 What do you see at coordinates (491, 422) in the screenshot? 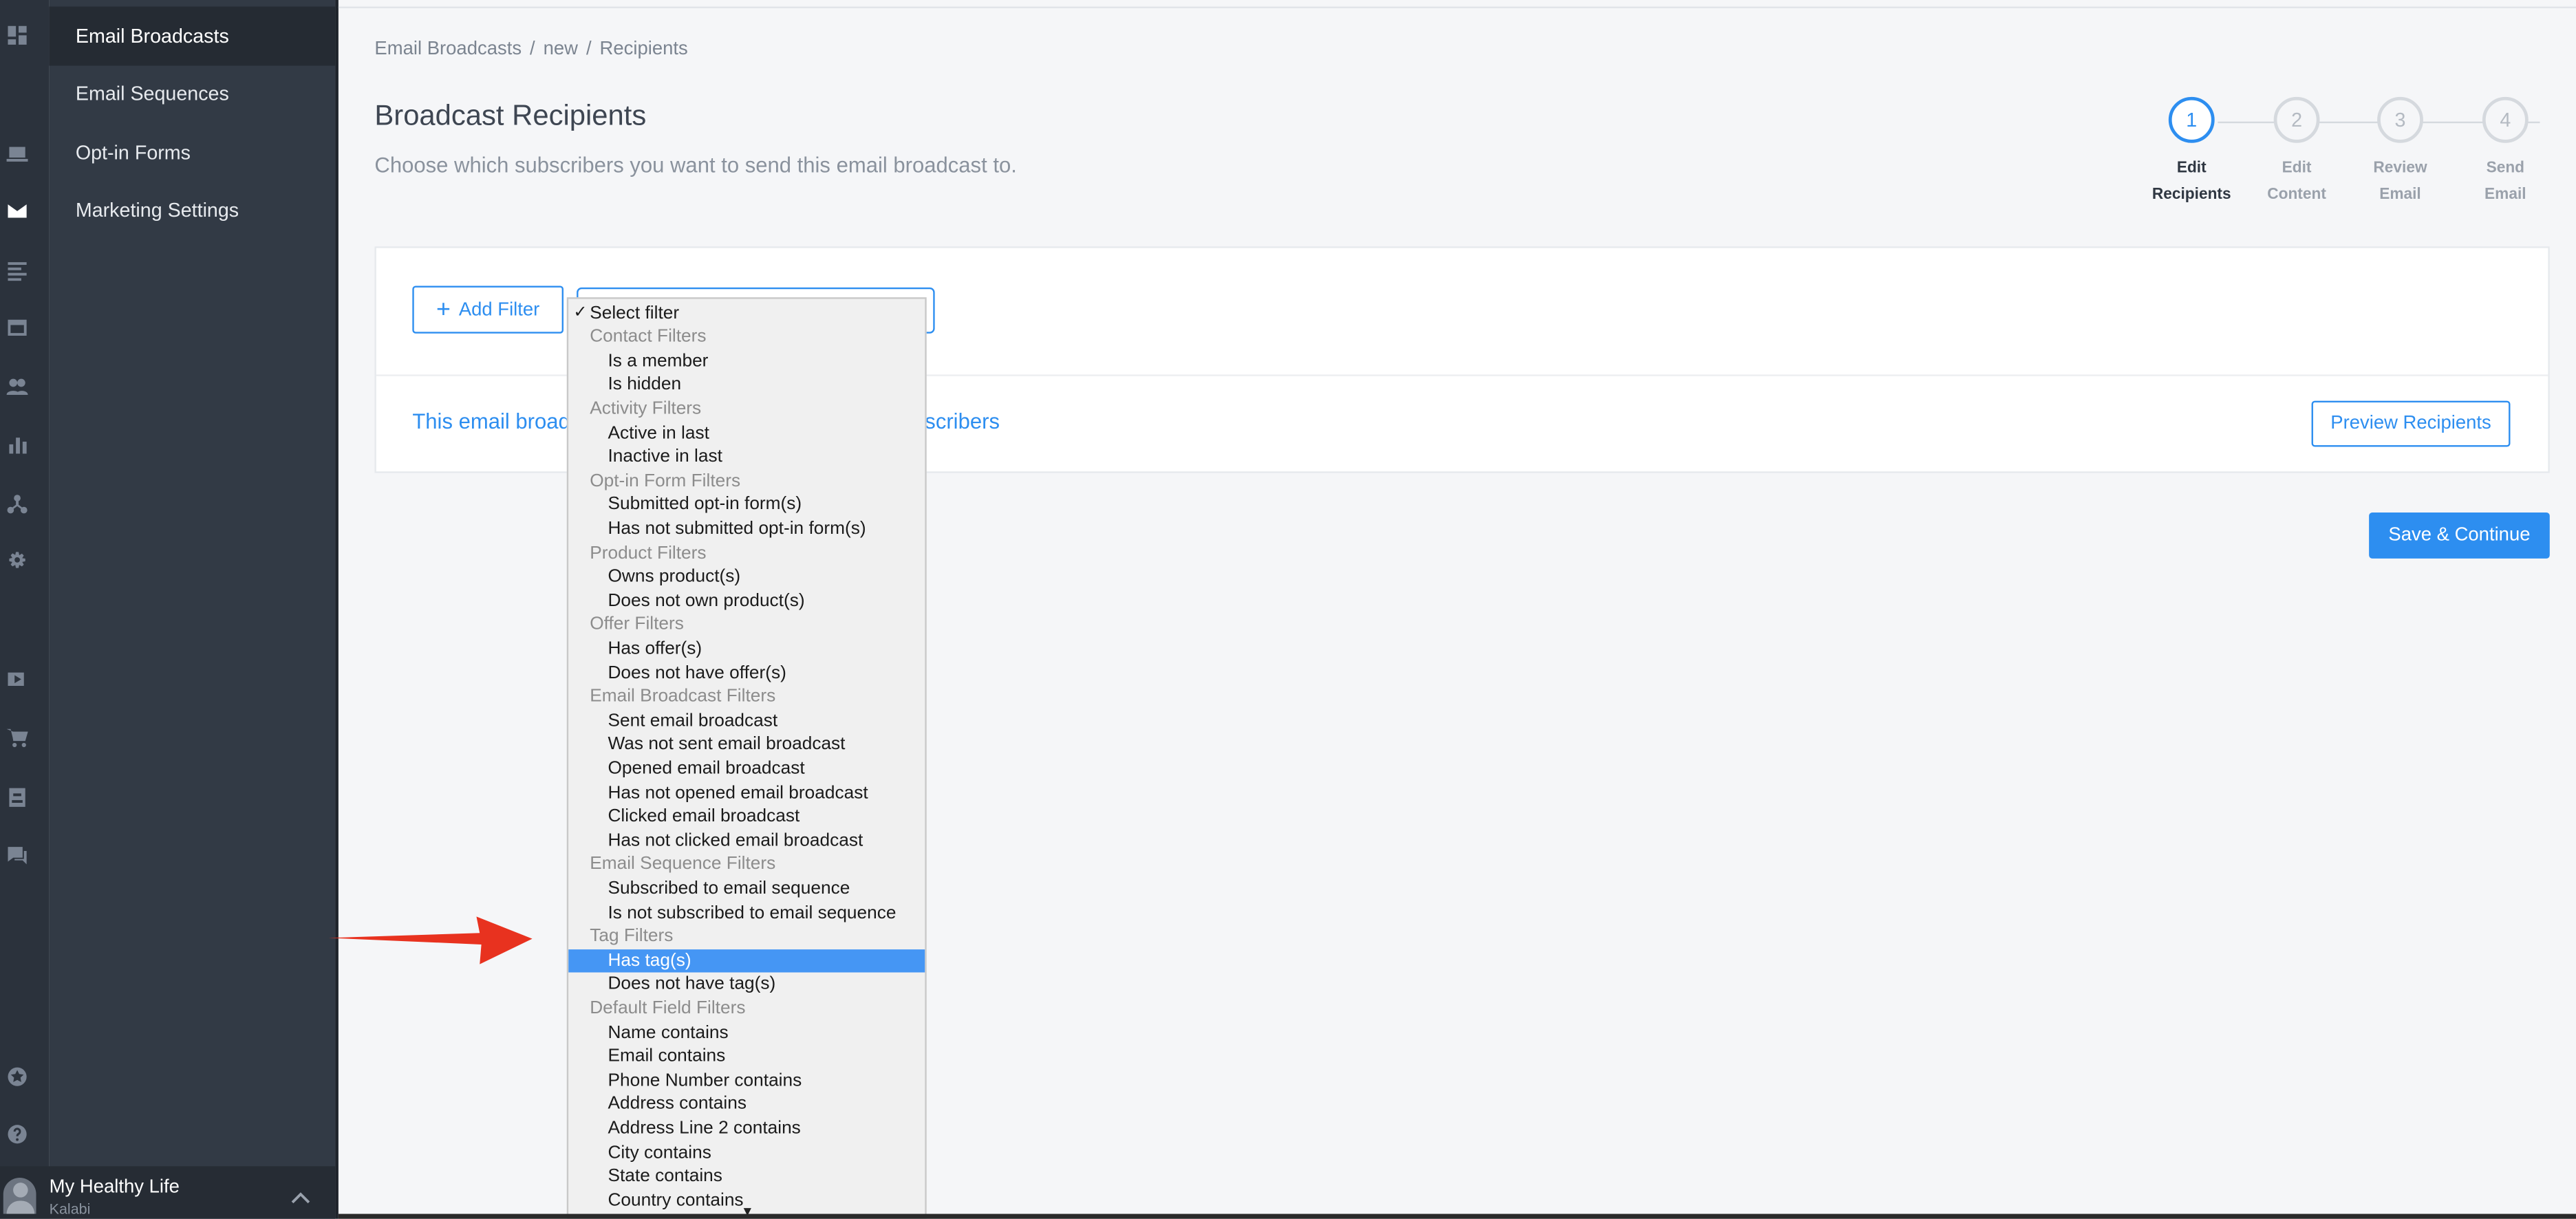
I see `recipients-info-text: This email broad` at bounding box center [491, 422].